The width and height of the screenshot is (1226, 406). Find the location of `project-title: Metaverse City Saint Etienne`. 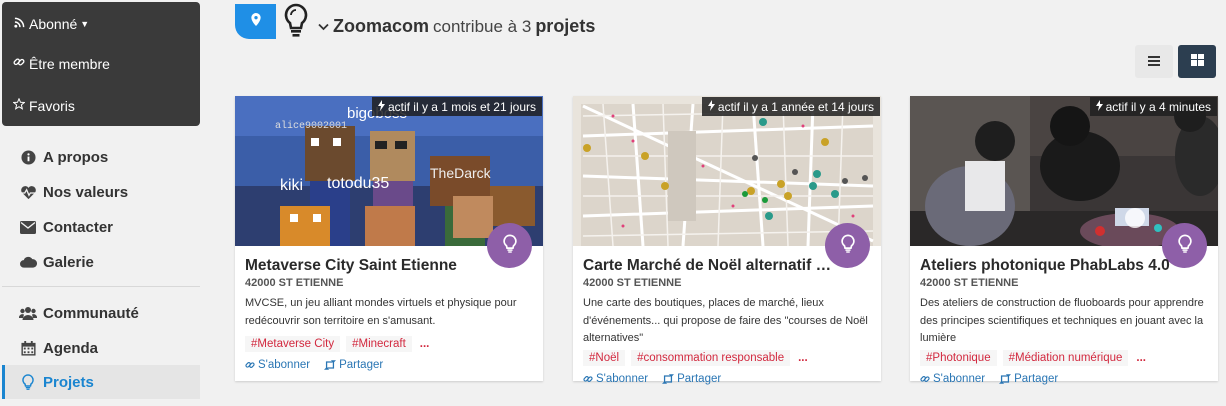

project-title: Metaverse City Saint Etienne is located at coordinates (370, 266).